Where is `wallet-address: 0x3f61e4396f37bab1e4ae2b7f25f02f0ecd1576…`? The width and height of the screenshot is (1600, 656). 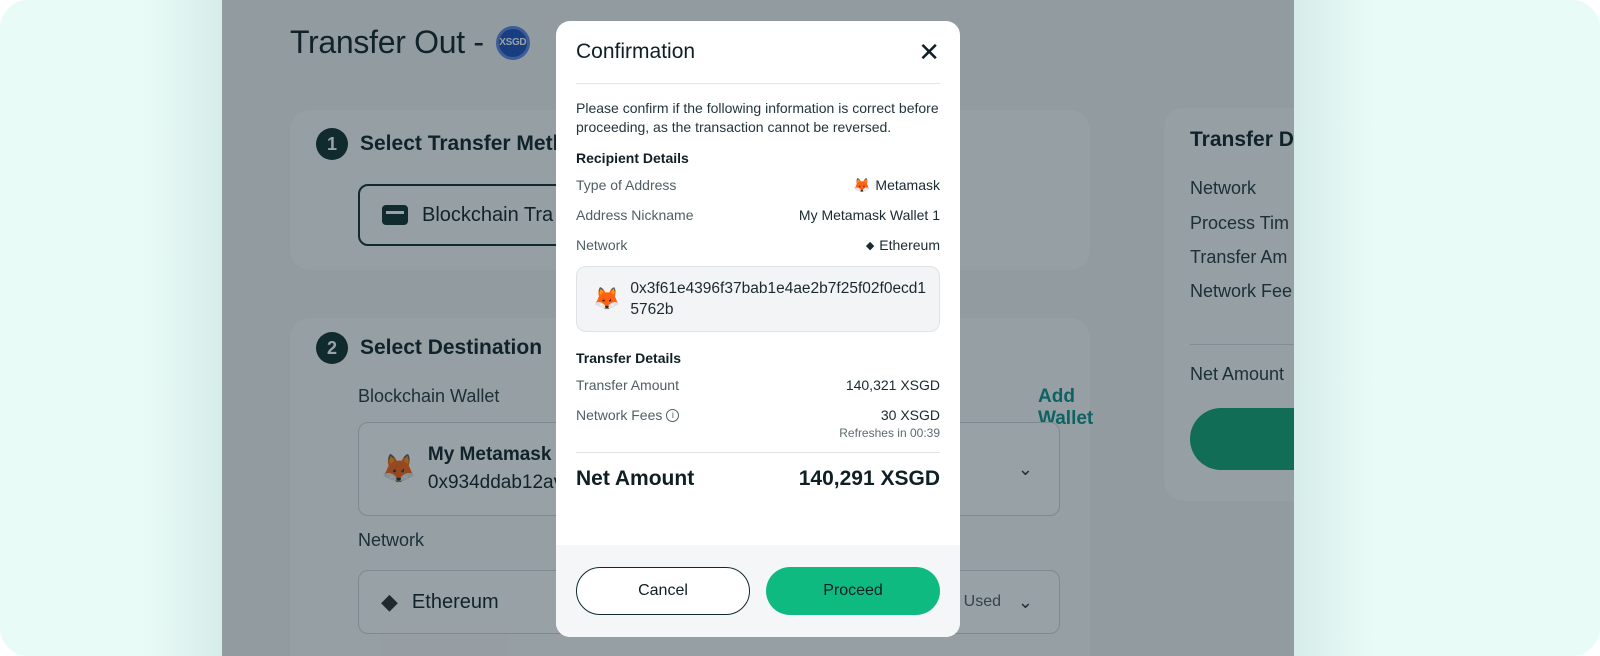
wallet-address: 0x3f61e4396f37bab1e4ae2b7f25f02f0ecd1576… is located at coordinates (778, 299).